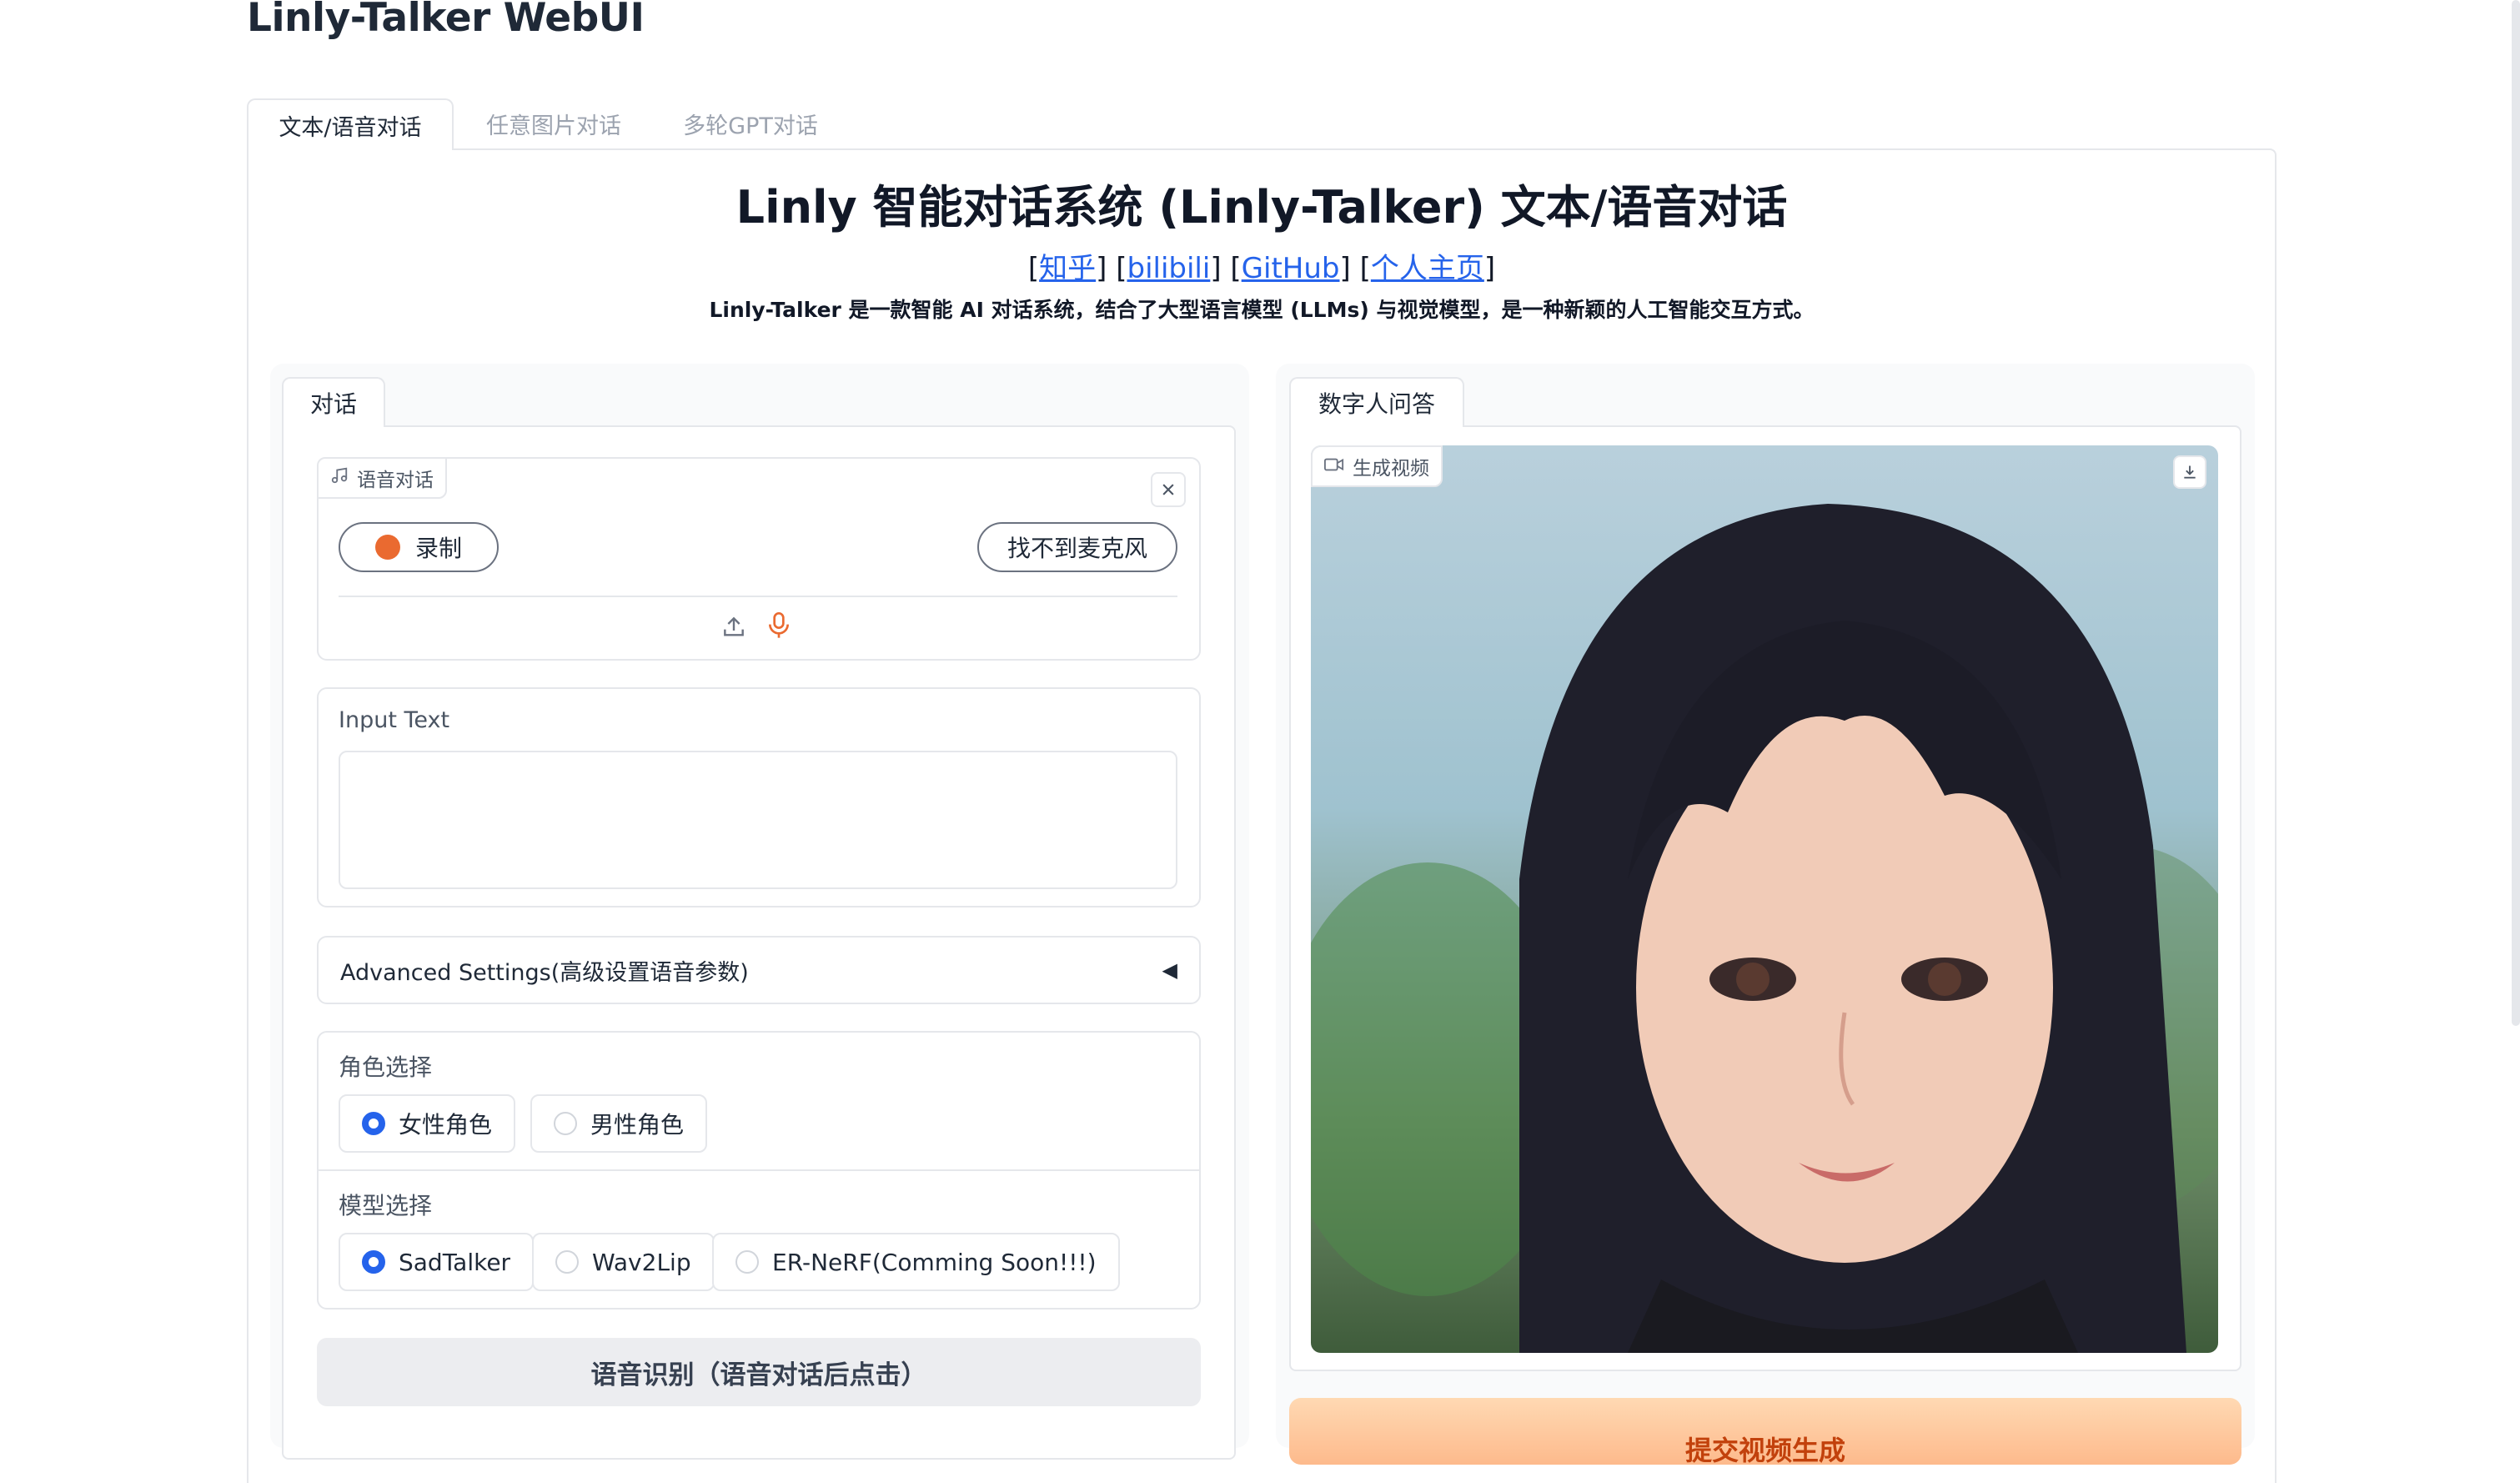 This screenshot has height=1483, width=2520. I want to click on submit-video-generation-button: 提交视频生成, so click(1765, 1431).